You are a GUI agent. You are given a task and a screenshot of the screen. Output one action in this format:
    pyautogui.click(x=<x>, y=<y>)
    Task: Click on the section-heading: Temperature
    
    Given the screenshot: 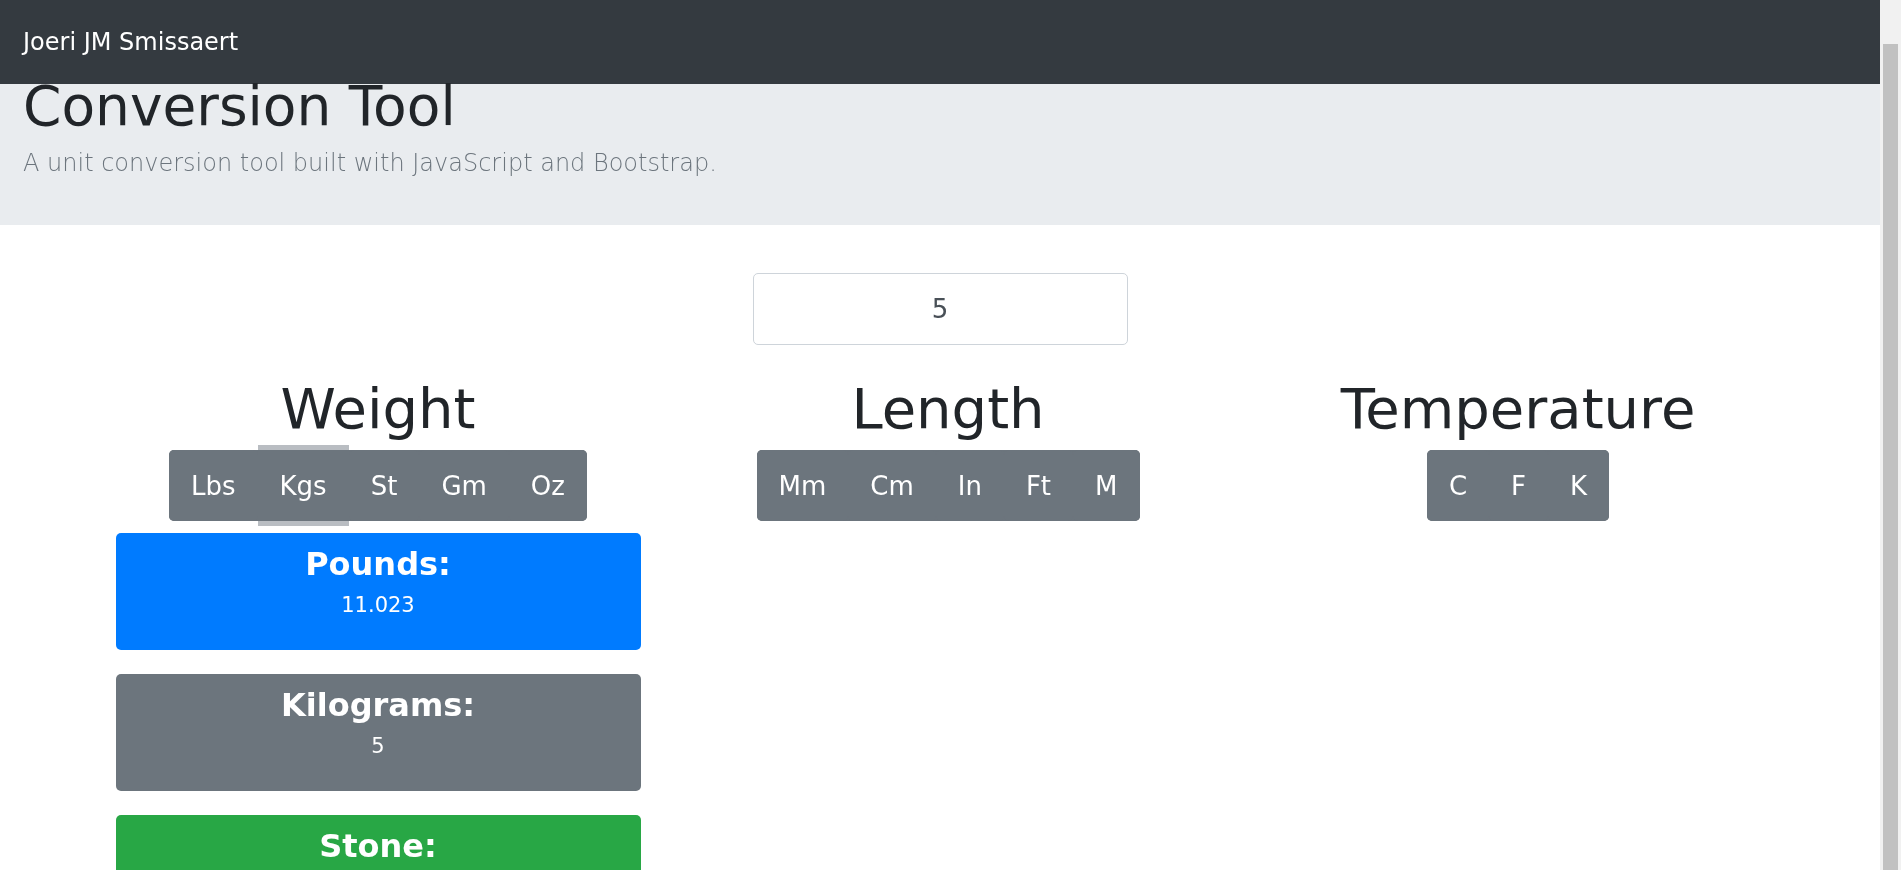 What is the action you would take?
    pyautogui.click(x=1518, y=409)
    